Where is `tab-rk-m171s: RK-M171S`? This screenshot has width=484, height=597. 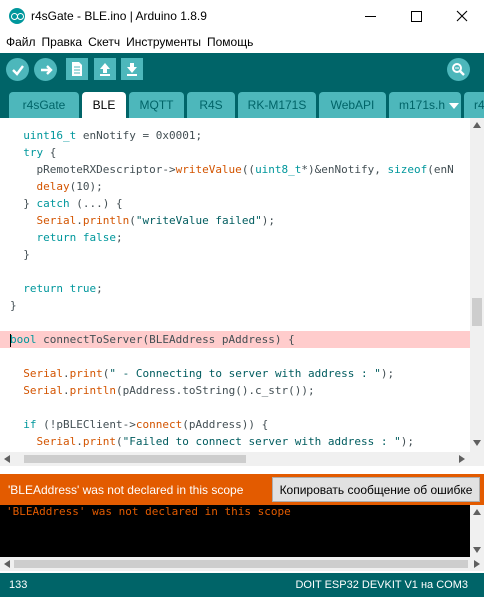
tab-rk-m171s: RK-M171S is located at coordinates (277, 105).